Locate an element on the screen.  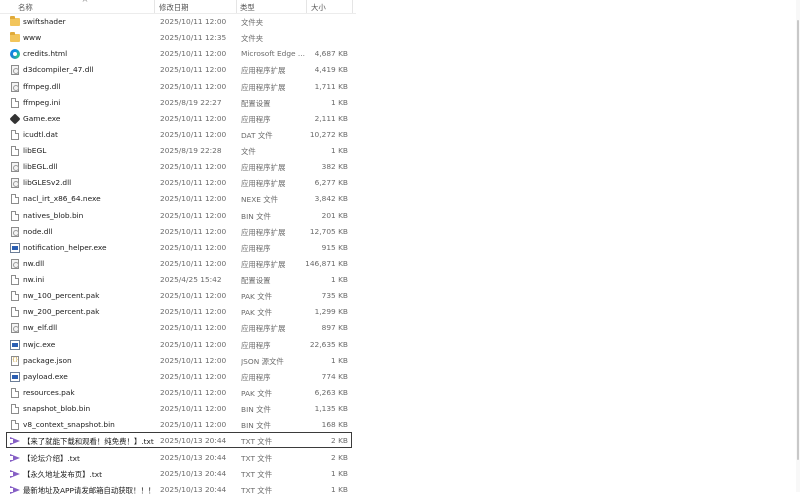
file-name: Game.exe is located at coordinates (42, 118).